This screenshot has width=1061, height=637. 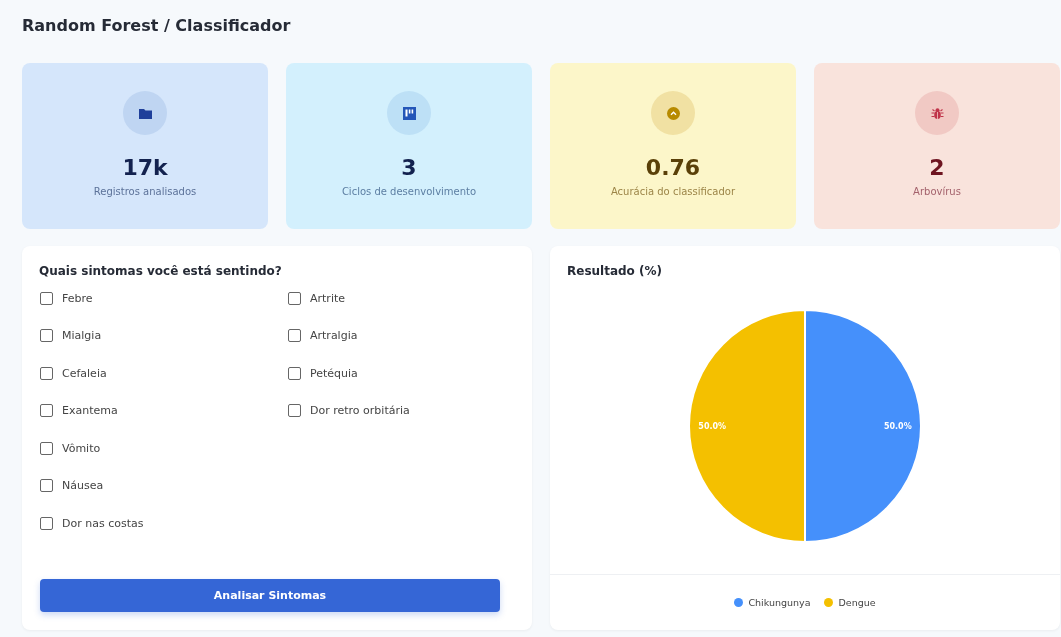 I want to click on stat-label: Arbovírus, so click(x=937, y=191).